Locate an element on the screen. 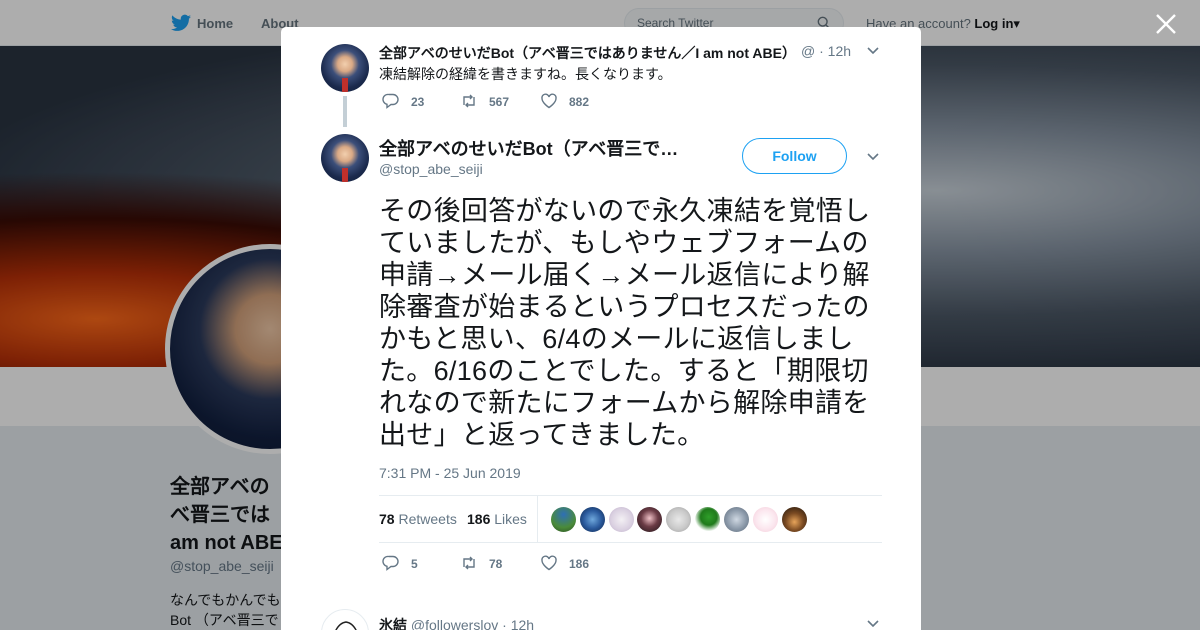 This screenshot has width=1200, height=630. follow-button: Follow is located at coordinates (794, 156).